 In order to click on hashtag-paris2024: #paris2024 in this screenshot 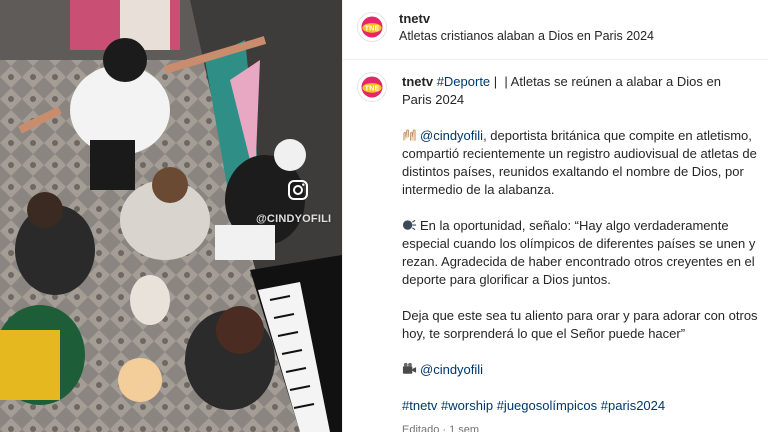, I will do `click(633, 405)`.